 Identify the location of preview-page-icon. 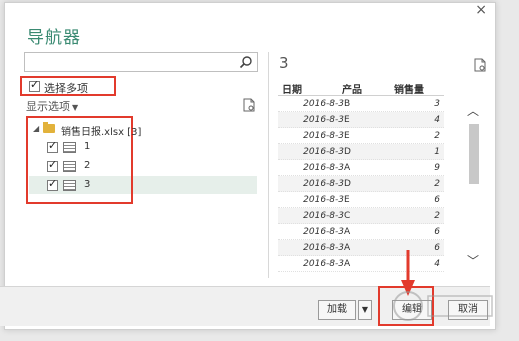
(480, 65).